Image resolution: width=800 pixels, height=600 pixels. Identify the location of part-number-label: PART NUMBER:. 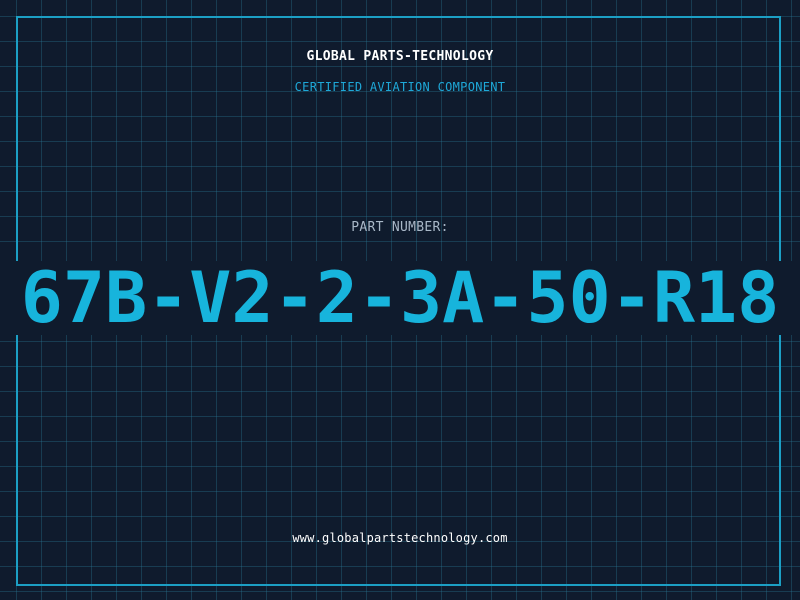
(400, 227).